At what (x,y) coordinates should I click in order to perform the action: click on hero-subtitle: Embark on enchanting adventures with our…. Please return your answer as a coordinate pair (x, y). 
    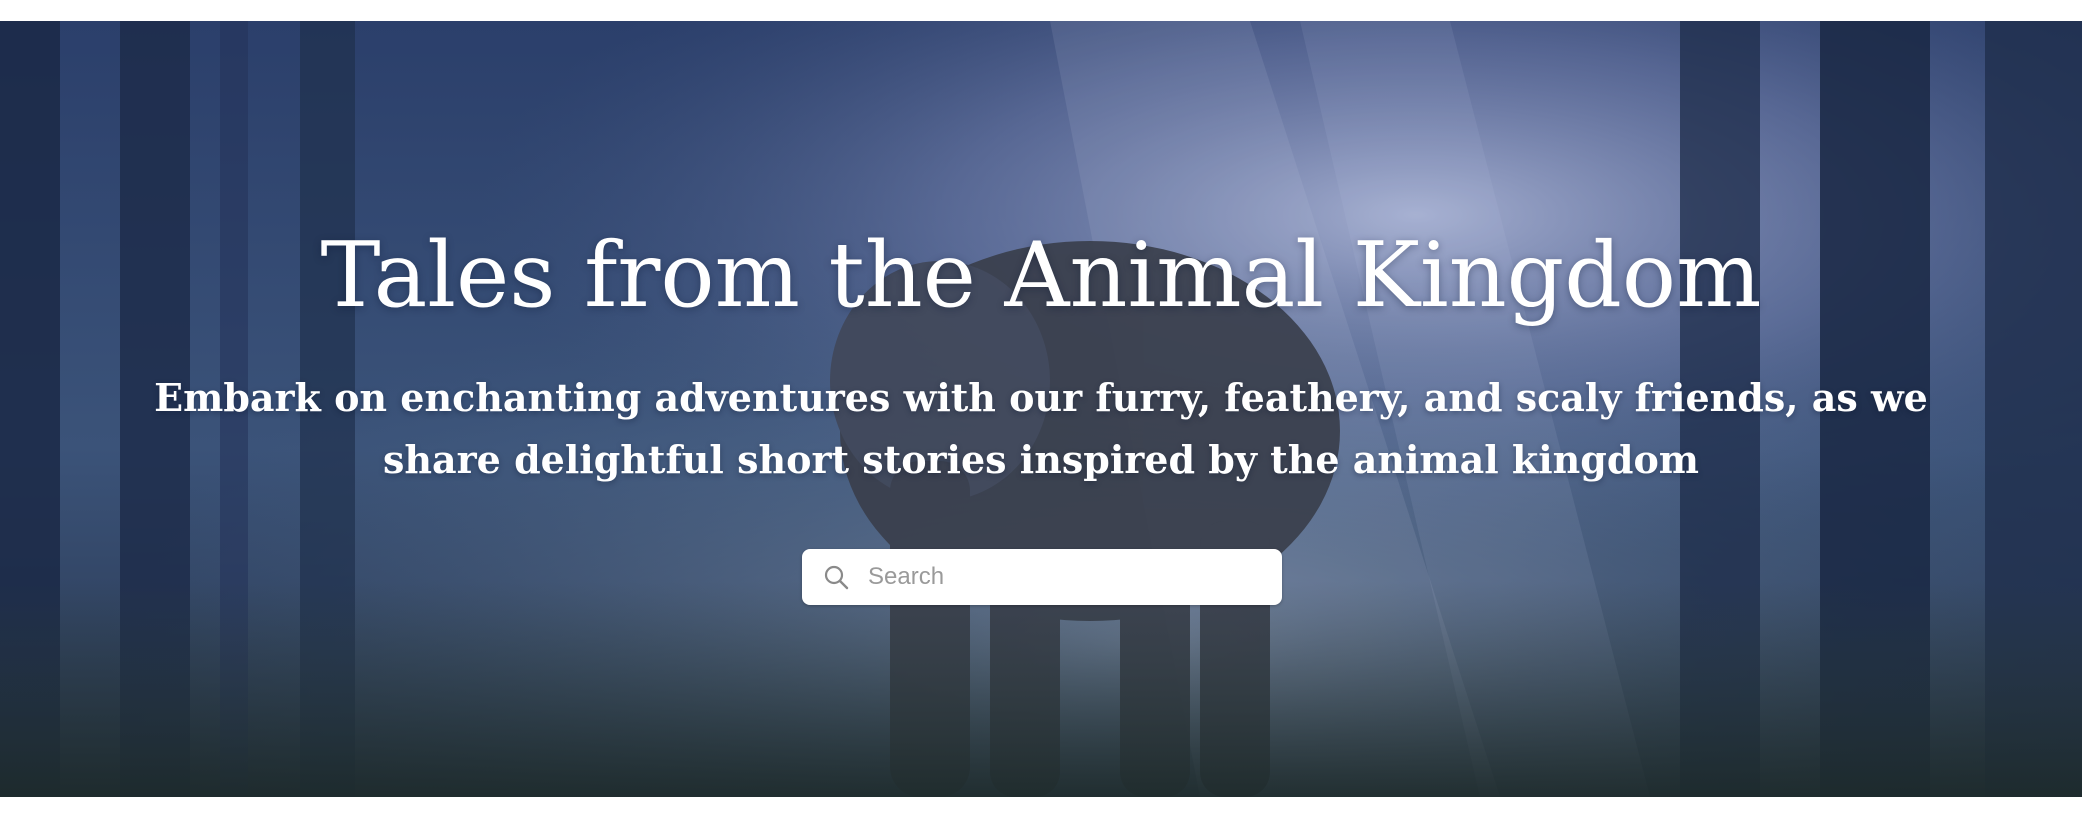
    Looking at the image, I should click on (1041, 428).